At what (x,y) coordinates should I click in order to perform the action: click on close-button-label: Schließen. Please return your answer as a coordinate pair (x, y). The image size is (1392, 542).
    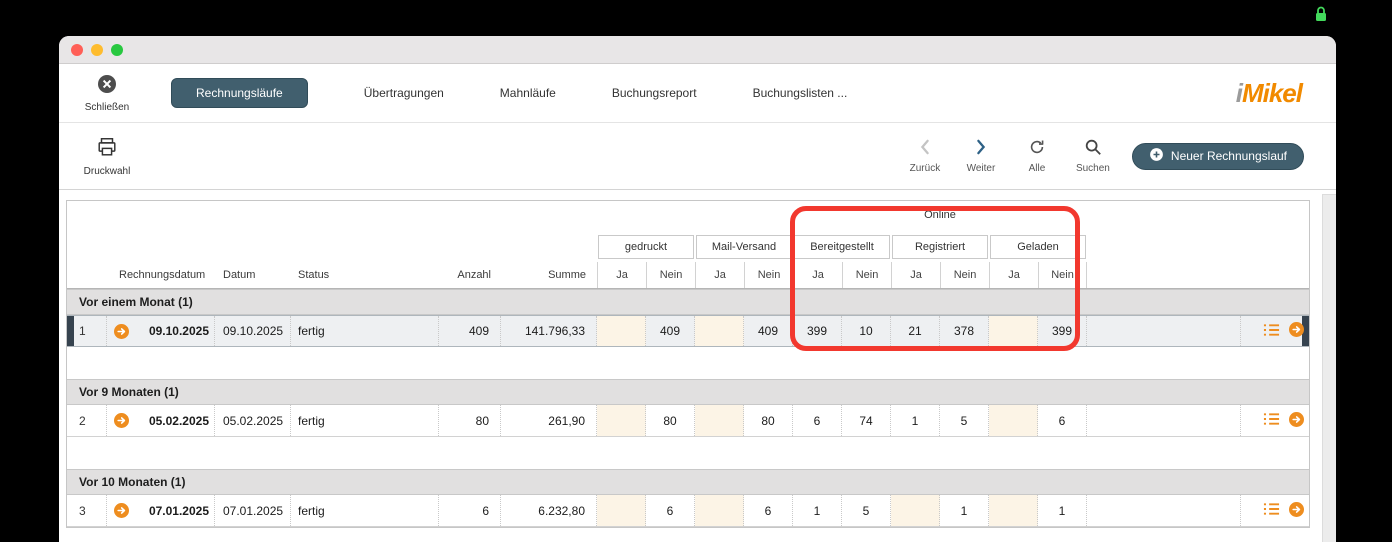
    Looking at the image, I should click on (107, 107).